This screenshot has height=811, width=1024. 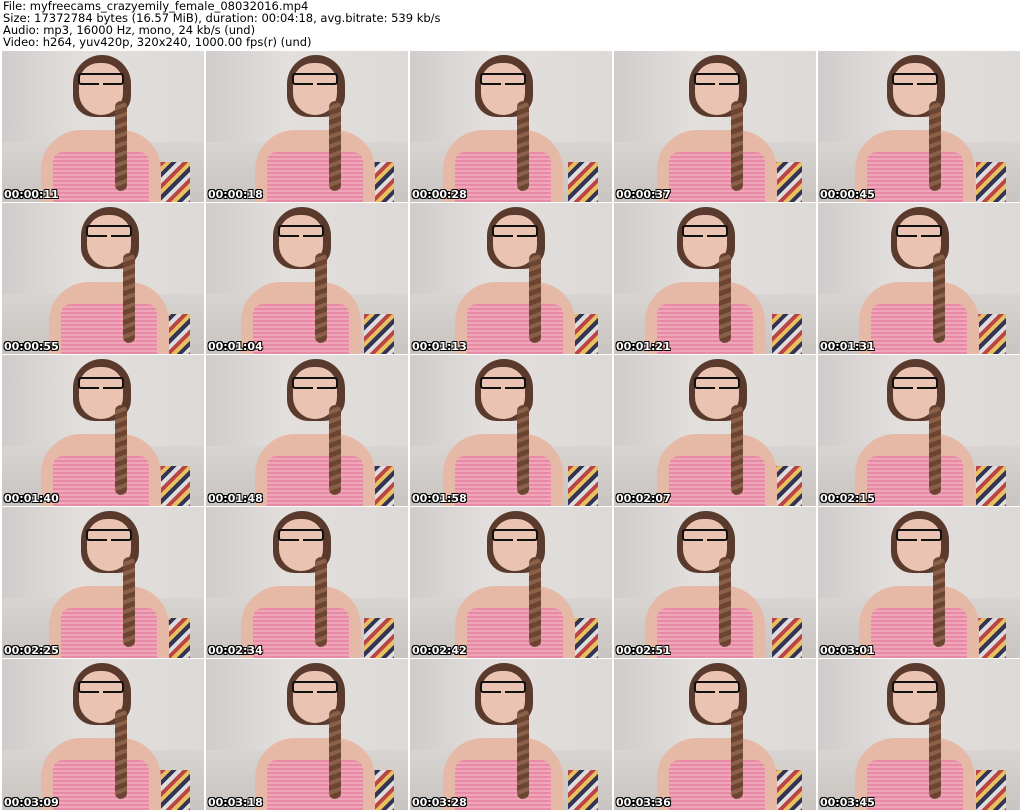 I want to click on video-thumbnail: 00:02:42, so click(x=511, y=582).